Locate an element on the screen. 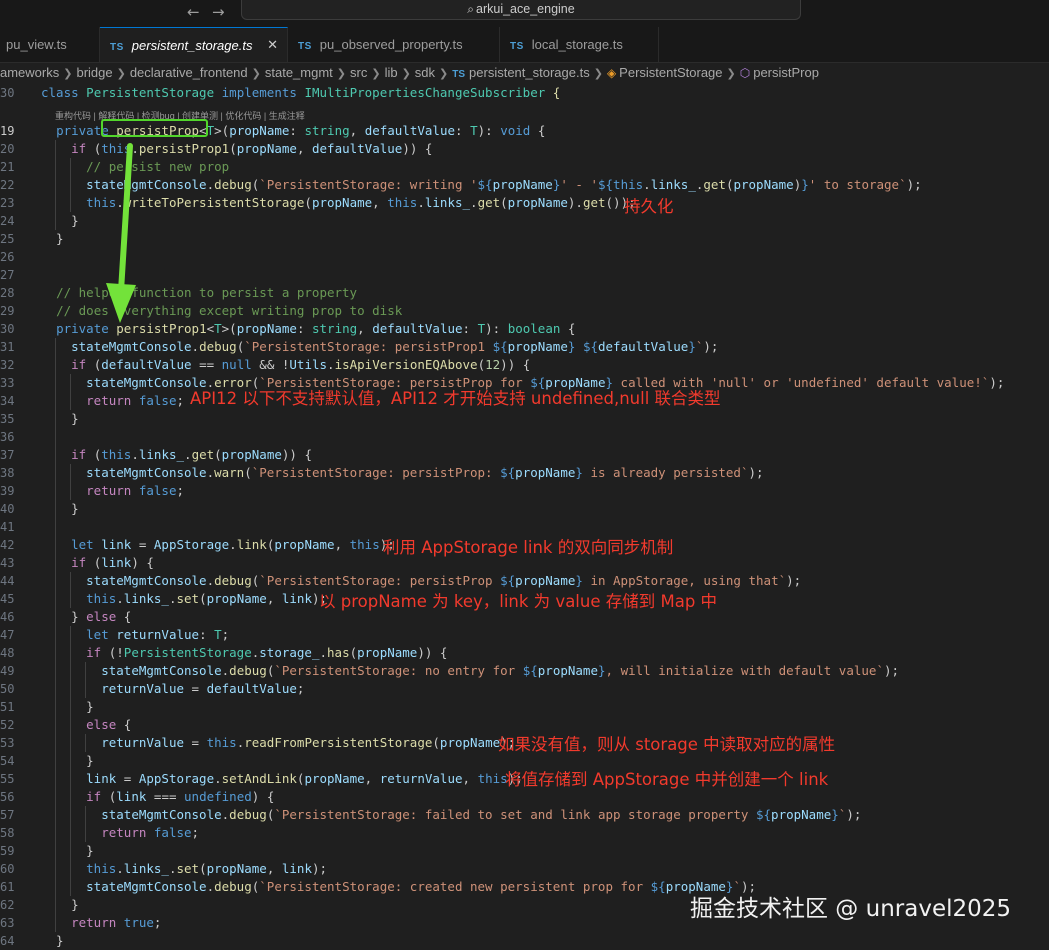 The image size is (1049, 950). line-number: 35 is located at coordinates (7, 419).